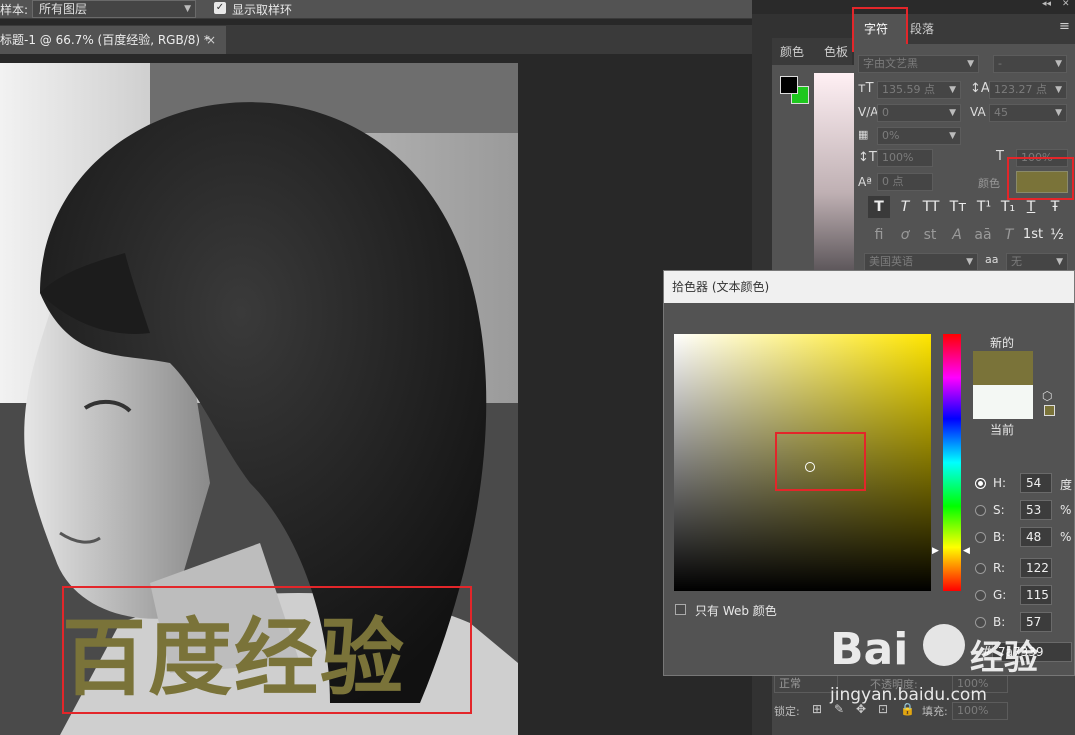 Image resolution: width=1075 pixels, height=735 pixels. I want to click on superscript-button: T¹, so click(984, 207).